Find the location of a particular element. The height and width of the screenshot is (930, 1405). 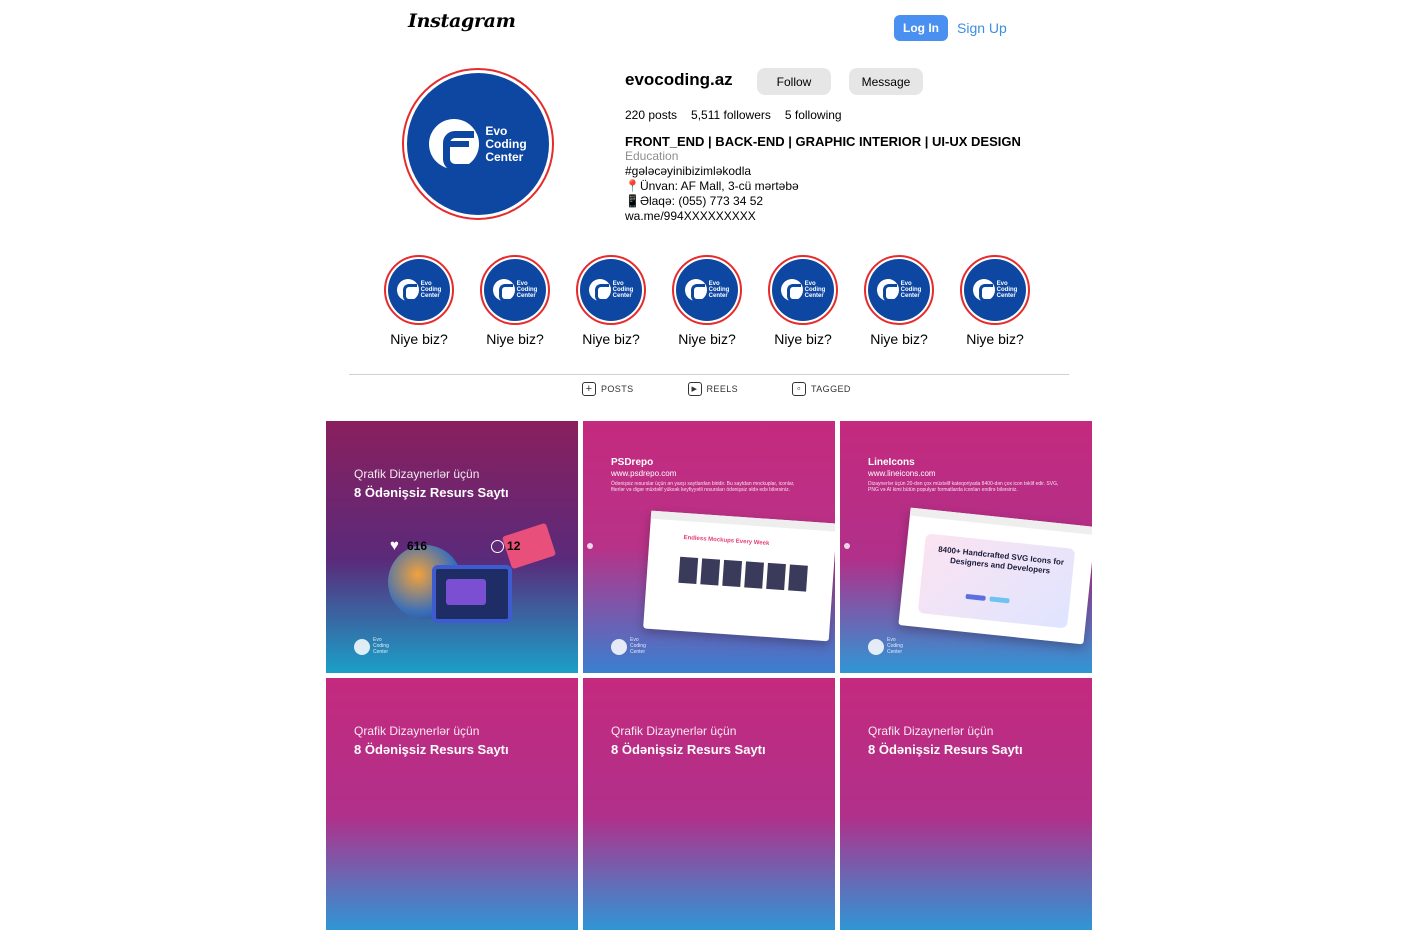

heart-icon: ♥ is located at coordinates (394, 545).